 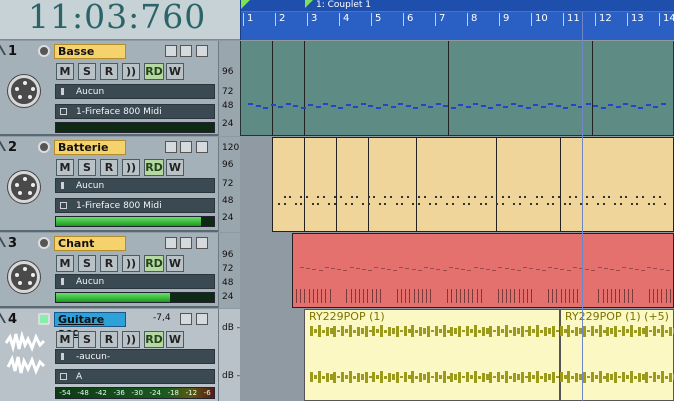 I want to click on midi-clip-batterie, so click(x=473, y=184).